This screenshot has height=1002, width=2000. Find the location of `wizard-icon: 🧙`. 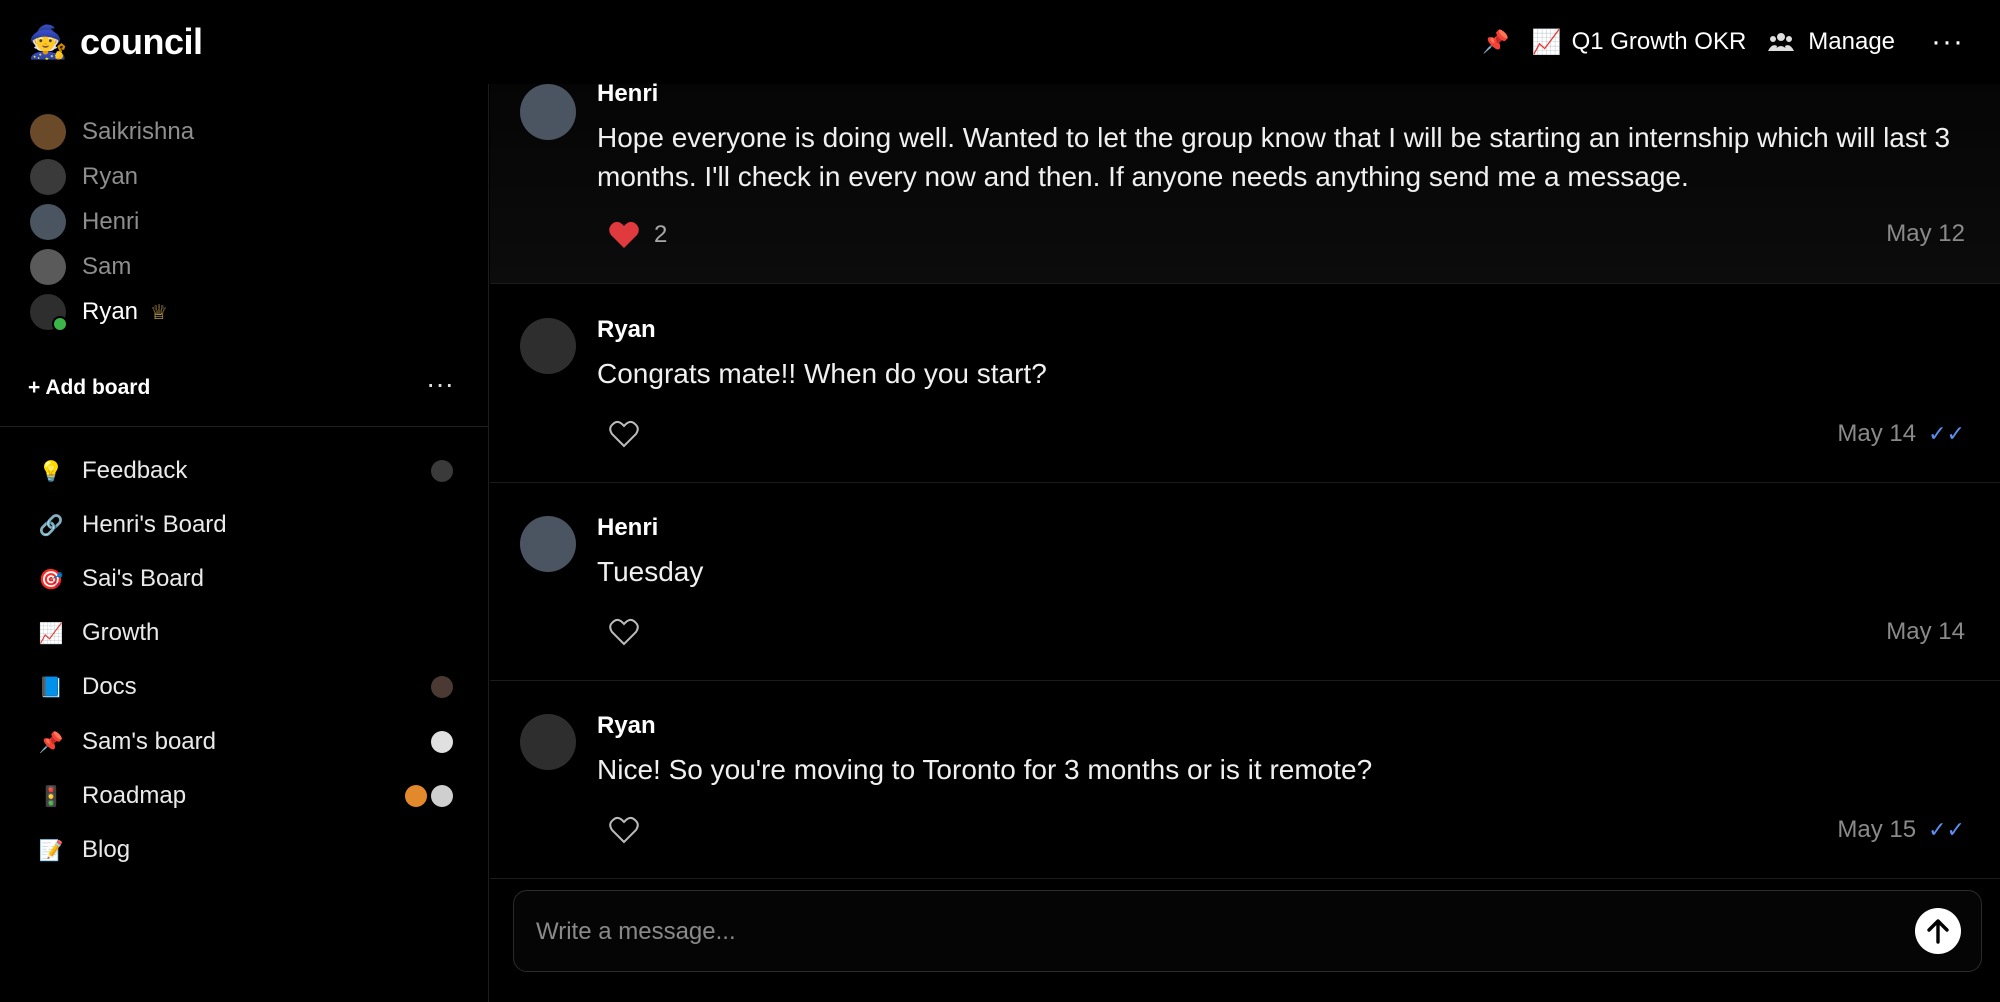

wizard-icon: 🧙 is located at coordinates (48, 42).